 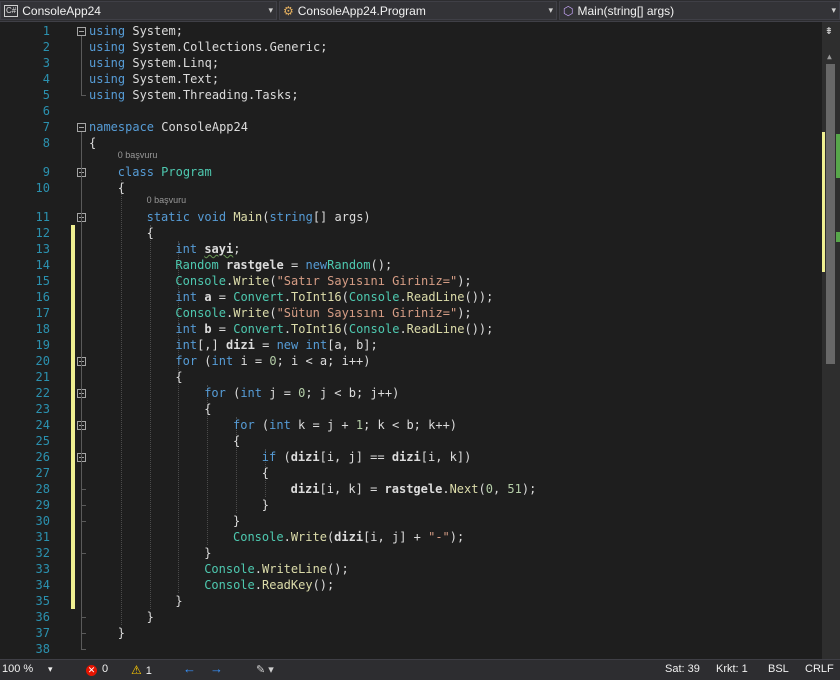 What do you see at coordinates (457, 537) in the screenshot?
I see `code-token: );` at bounding box center [457, 537].